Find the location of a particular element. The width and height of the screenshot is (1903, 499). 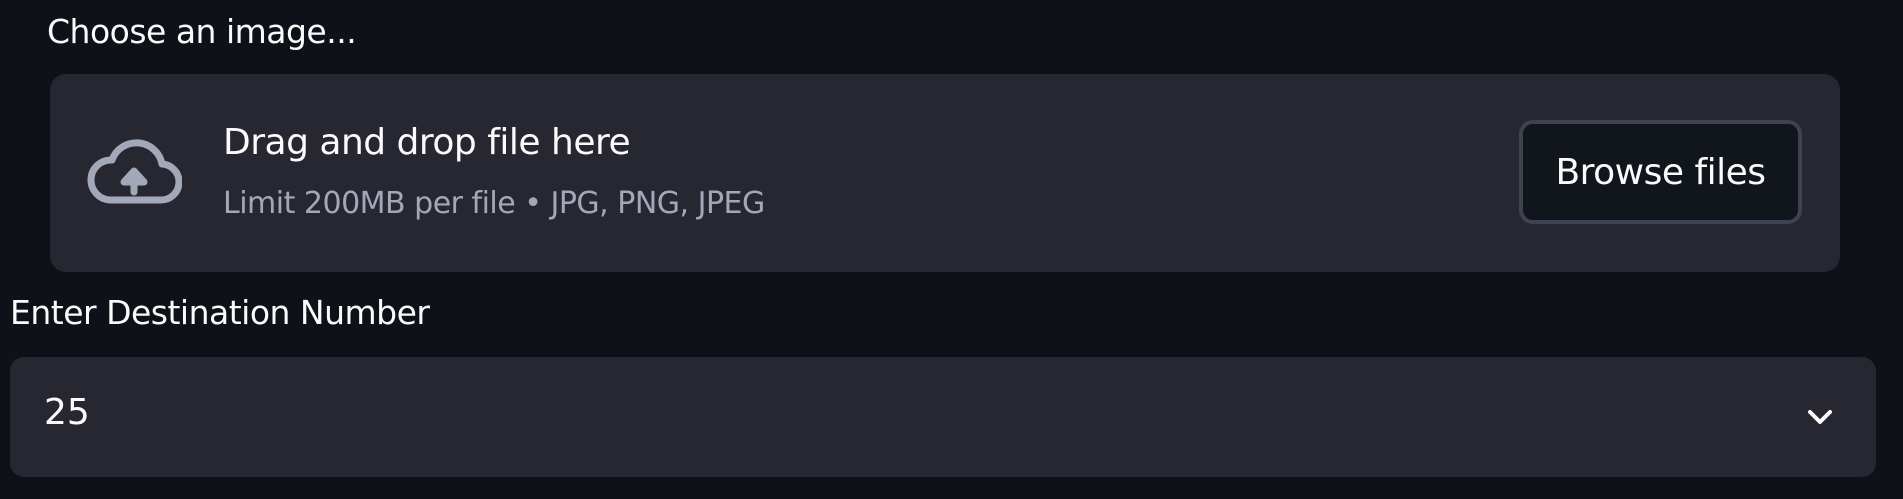

browse-files-button: Browse files is located at coordinates (1660, 172).